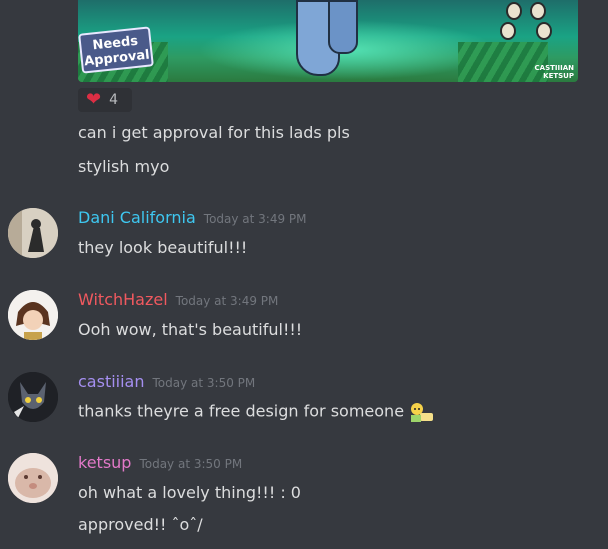 Image resolution: width=608 pixels, height=549 pixels. I want to click on needs-approval-badge: Needs Approval, so click(116, 50).